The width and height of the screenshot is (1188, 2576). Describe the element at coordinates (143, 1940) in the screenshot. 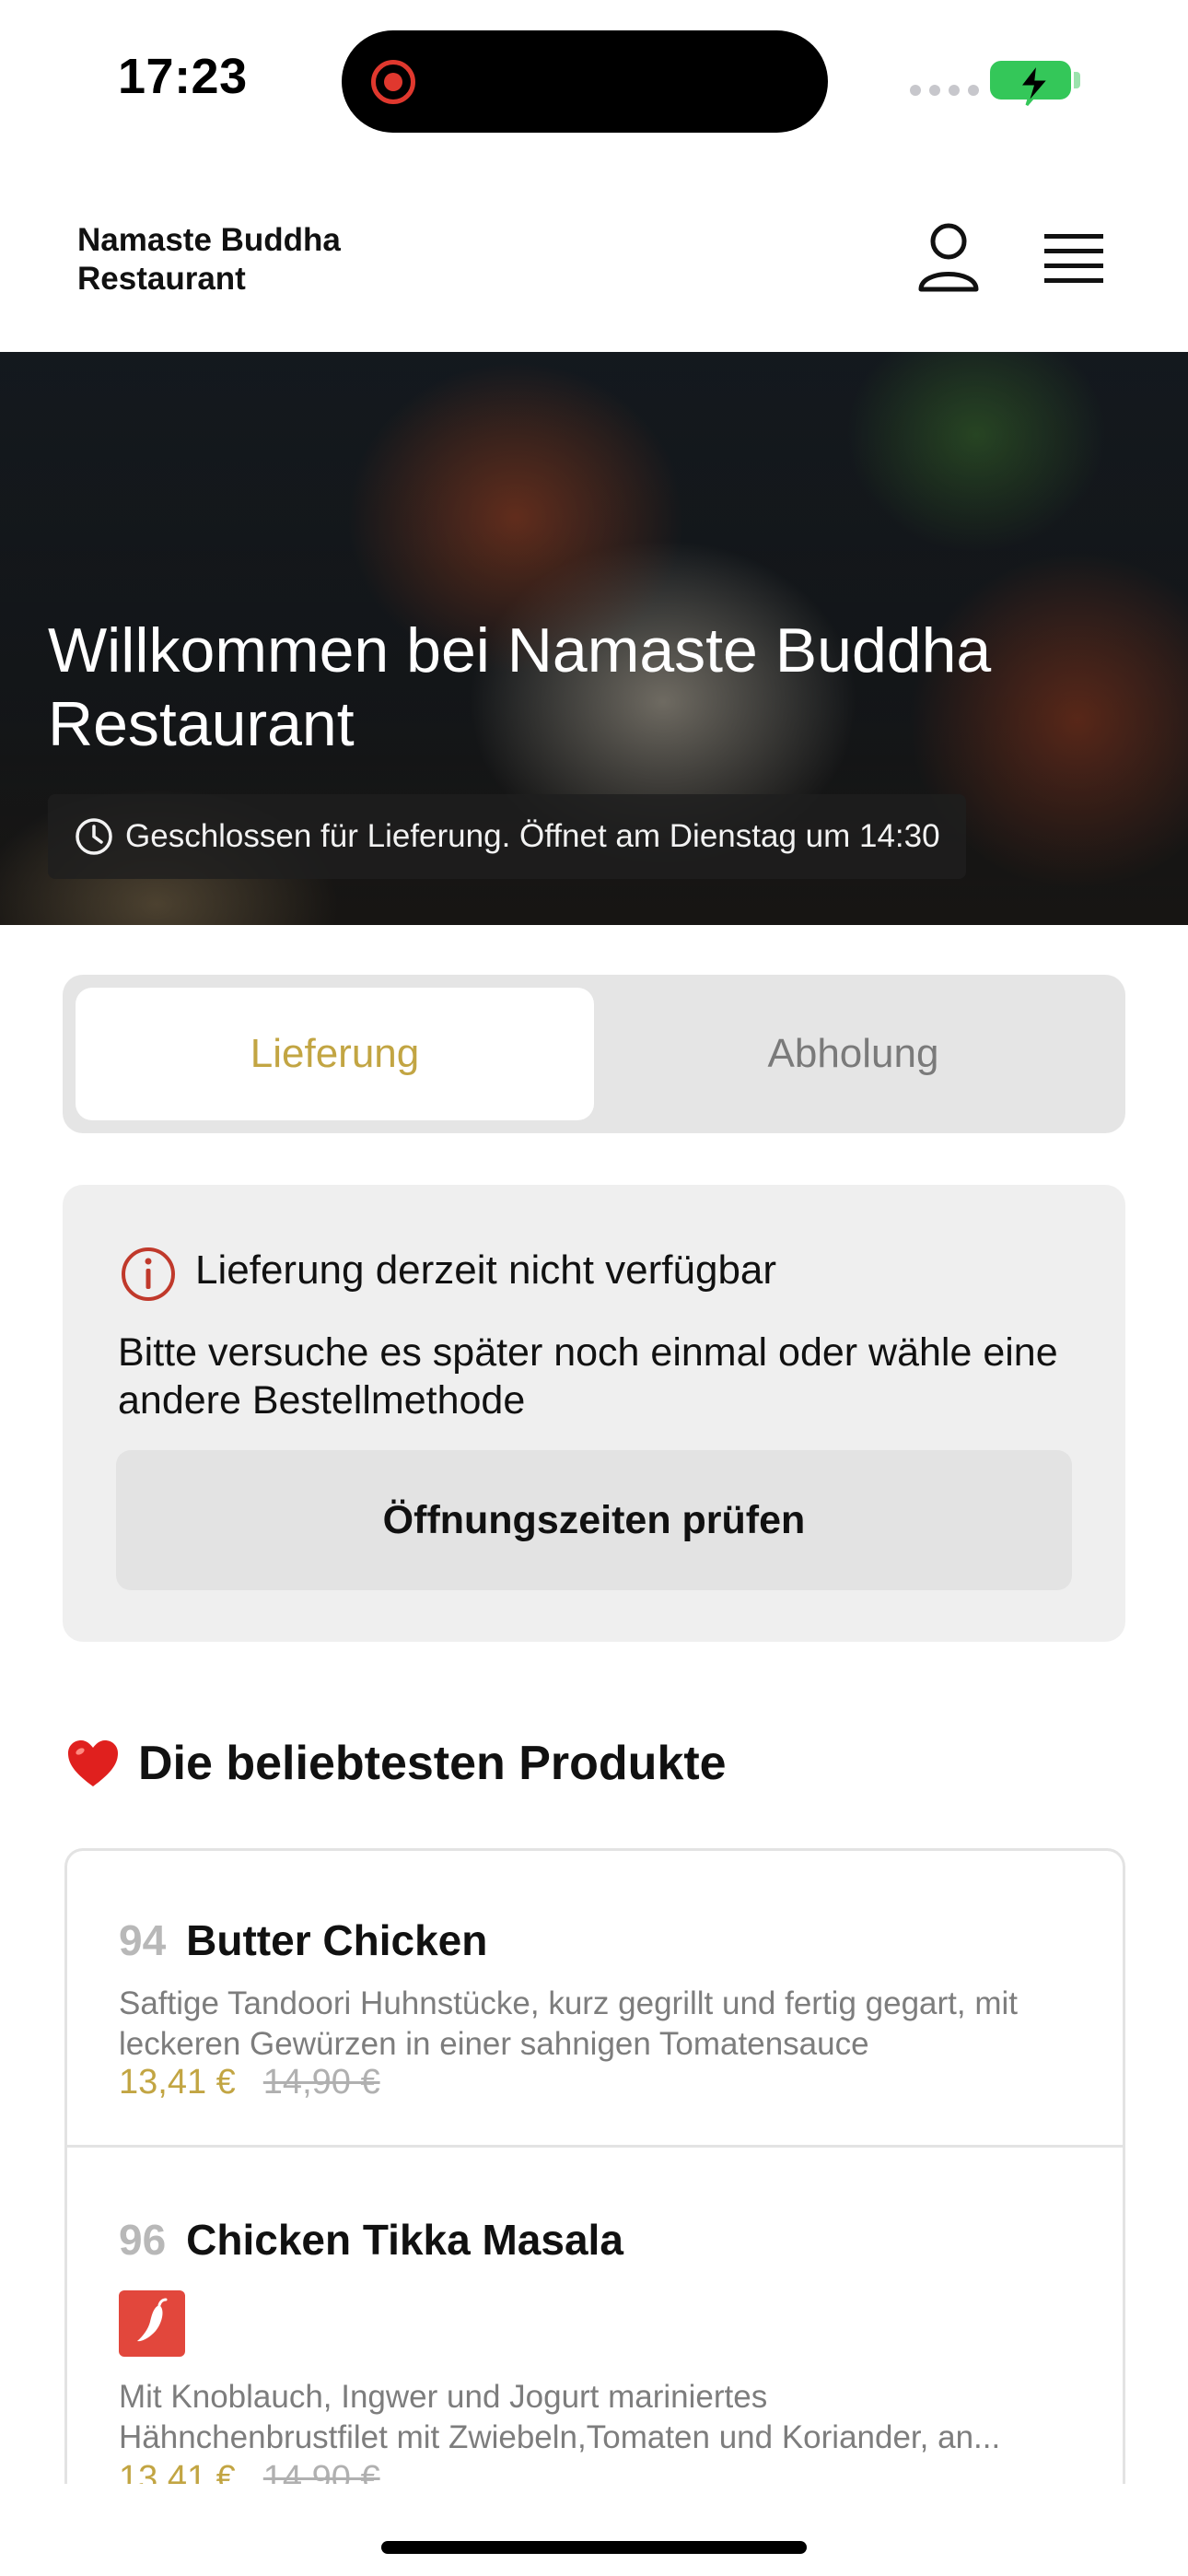

I see `product-number: 94` at that location.